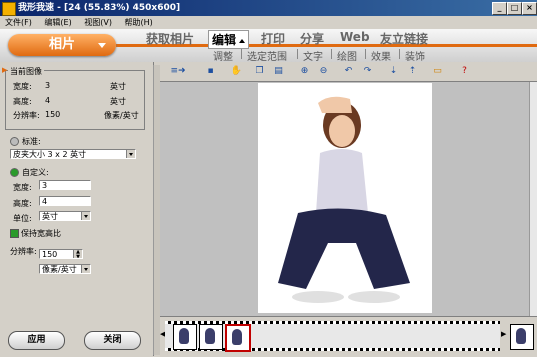 The width and height of the screenshot is (537, 357). What do you see at coordinates (367, 71) in the screenshot?
I see `rotate-right-icon: ↷` at bounding box center [367, 71].